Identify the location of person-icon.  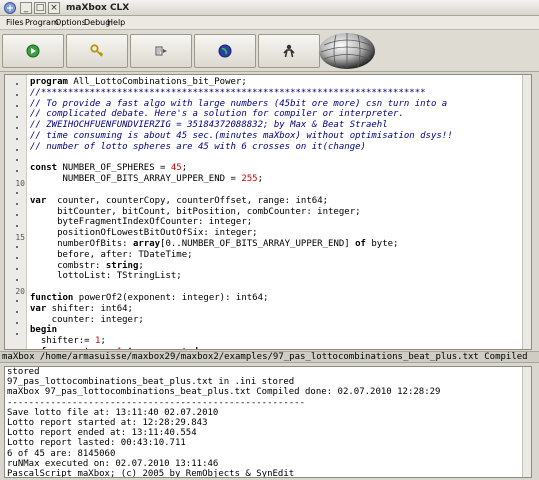
(289, 51).